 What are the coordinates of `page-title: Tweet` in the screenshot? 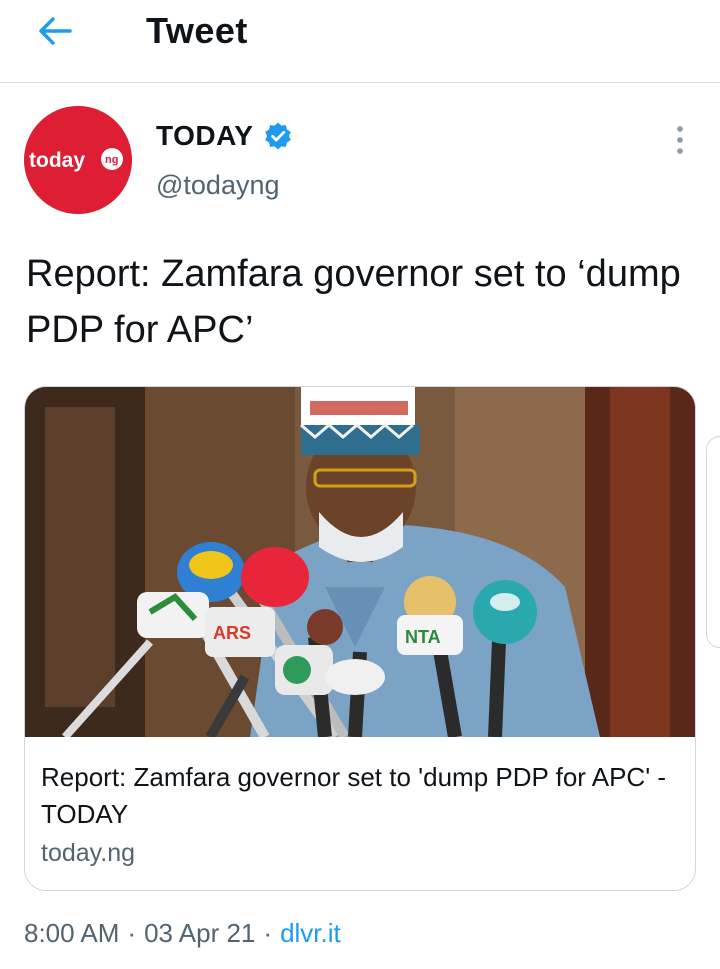 It's located at (197, 30).